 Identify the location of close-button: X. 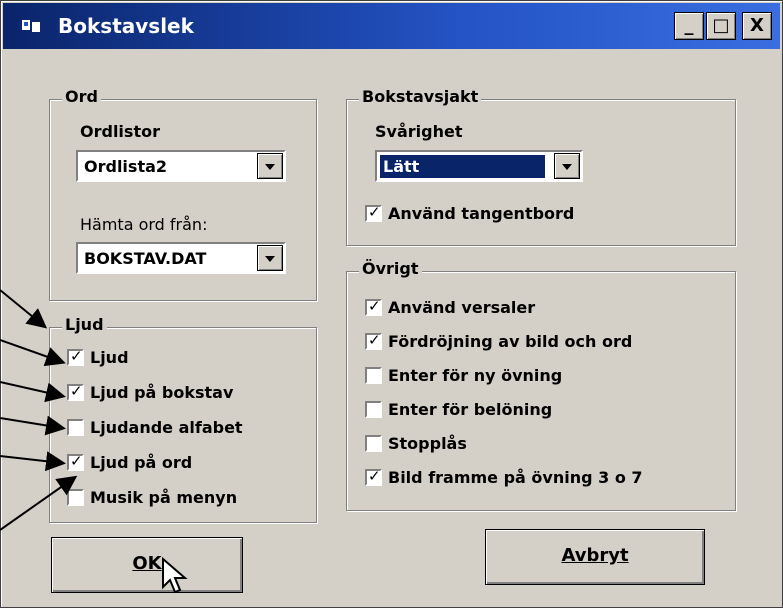
(757, 26).